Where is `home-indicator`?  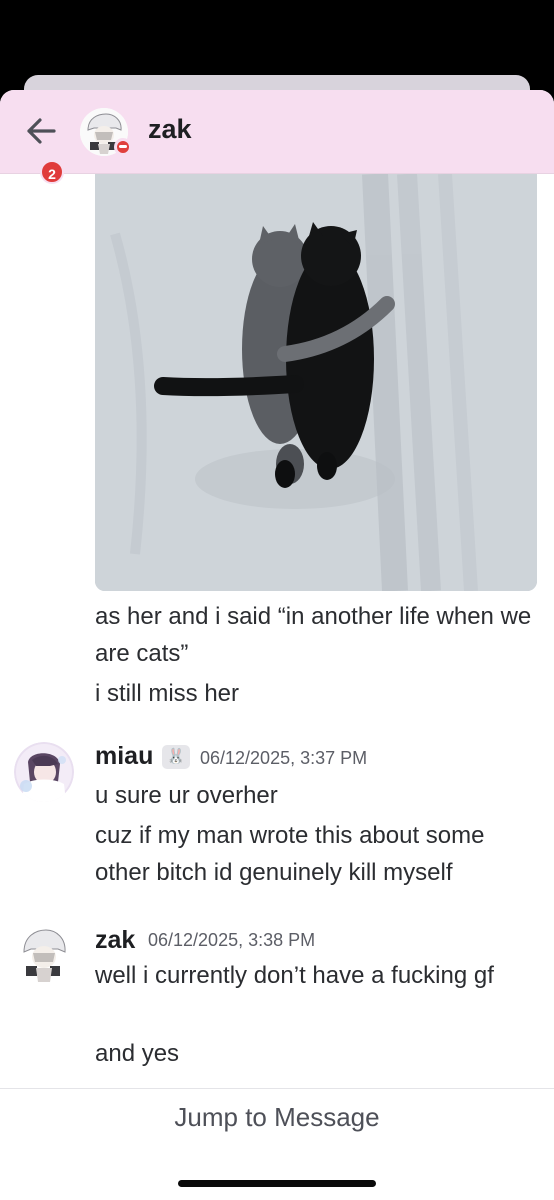
home-indicator is located at coordinates (277, 1183).